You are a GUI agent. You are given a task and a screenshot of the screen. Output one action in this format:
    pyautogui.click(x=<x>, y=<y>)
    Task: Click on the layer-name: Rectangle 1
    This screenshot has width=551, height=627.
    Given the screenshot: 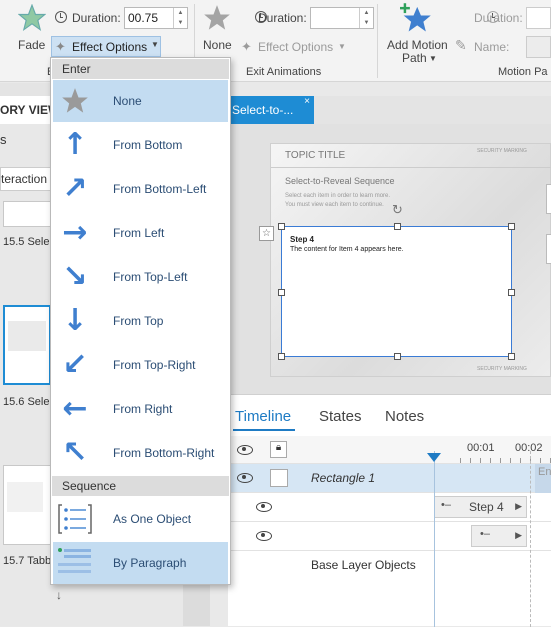 What is the action you would take?
    pyautogui.click(x=343, y=478)
    